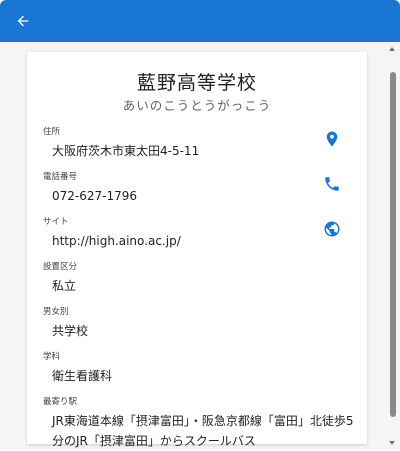  I want to click on back-button, so click(23, 21).